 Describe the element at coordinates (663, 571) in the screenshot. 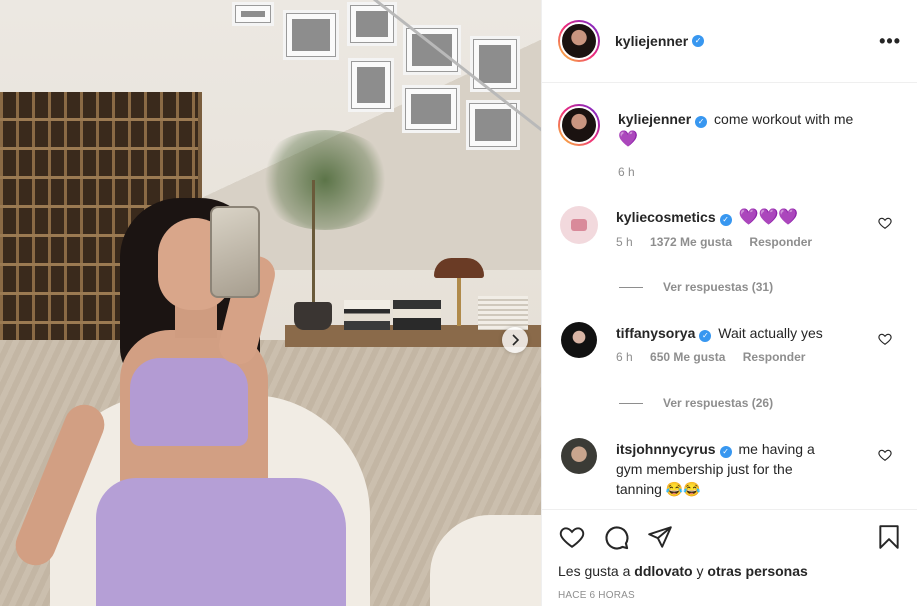

I see `likes-user-link: ddlovato` at that location.